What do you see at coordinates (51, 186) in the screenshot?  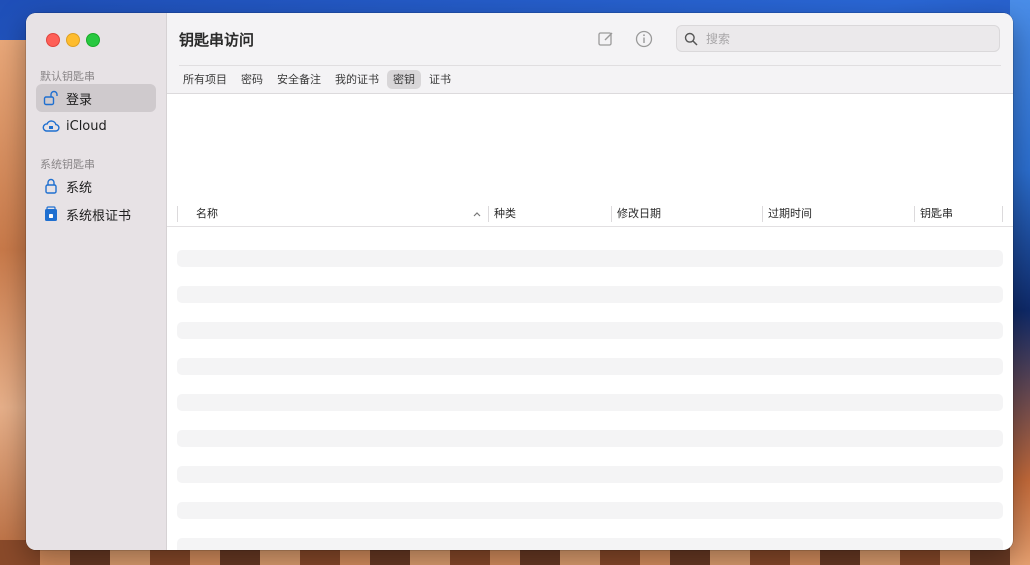 I see `padlock-icon` at bounding box center [51, 186].